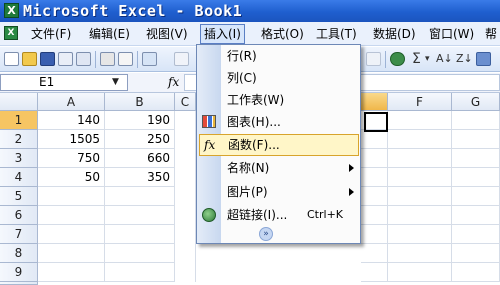 Image resolution: width=500 pixels, height=285 pixels. Describe the element at coordinates (427, 59) in the screenshot. I see `autosum-dropdown-icon: ▾` at that location.